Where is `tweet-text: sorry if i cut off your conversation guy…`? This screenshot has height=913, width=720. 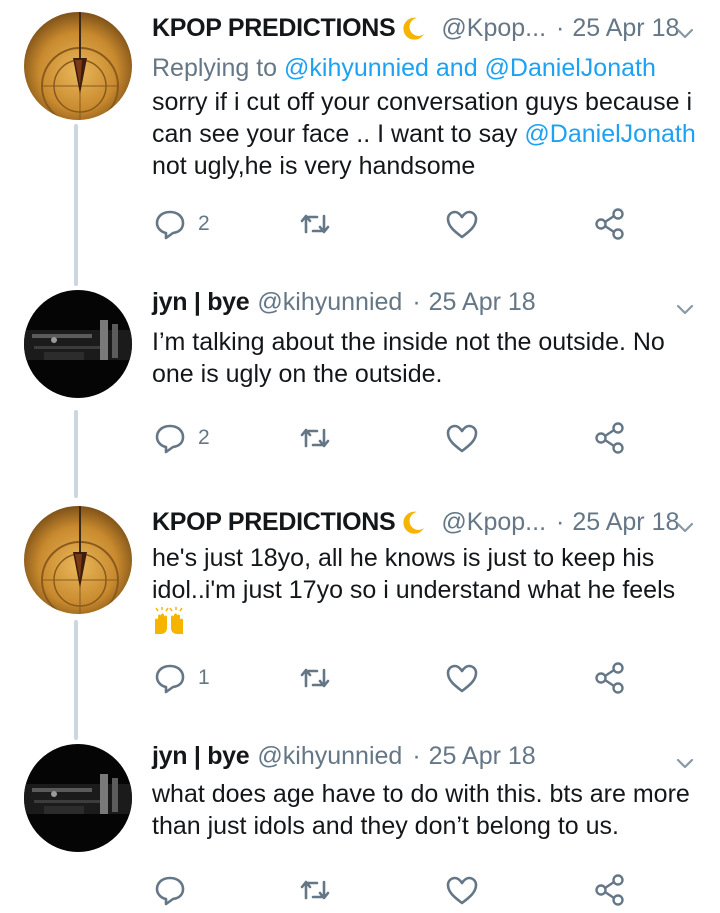 tweet-text: sorry if i cut off your conversation guy… is located at coordinates (426, 134).